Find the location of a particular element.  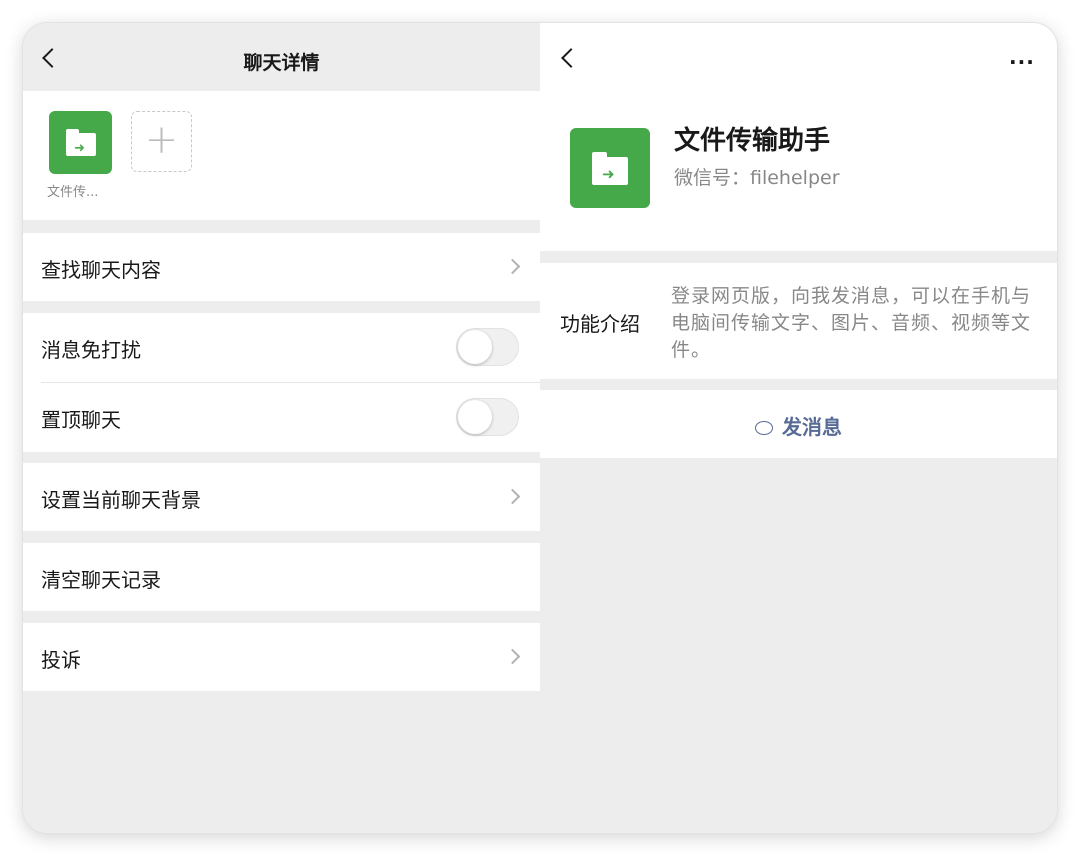

sticky-chat-row: 置顶聊天 is located at coordinates (281, 417).